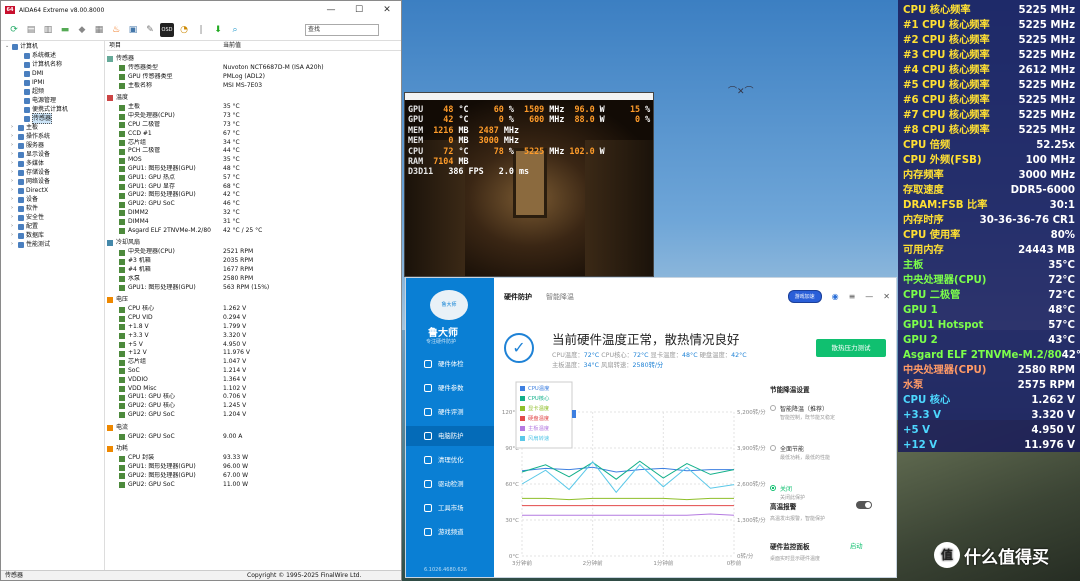 The height and width of the screenshot is (581, 1080). I want to click on sensor-row: CPU 核心 1.262 V, so click(254, 309).